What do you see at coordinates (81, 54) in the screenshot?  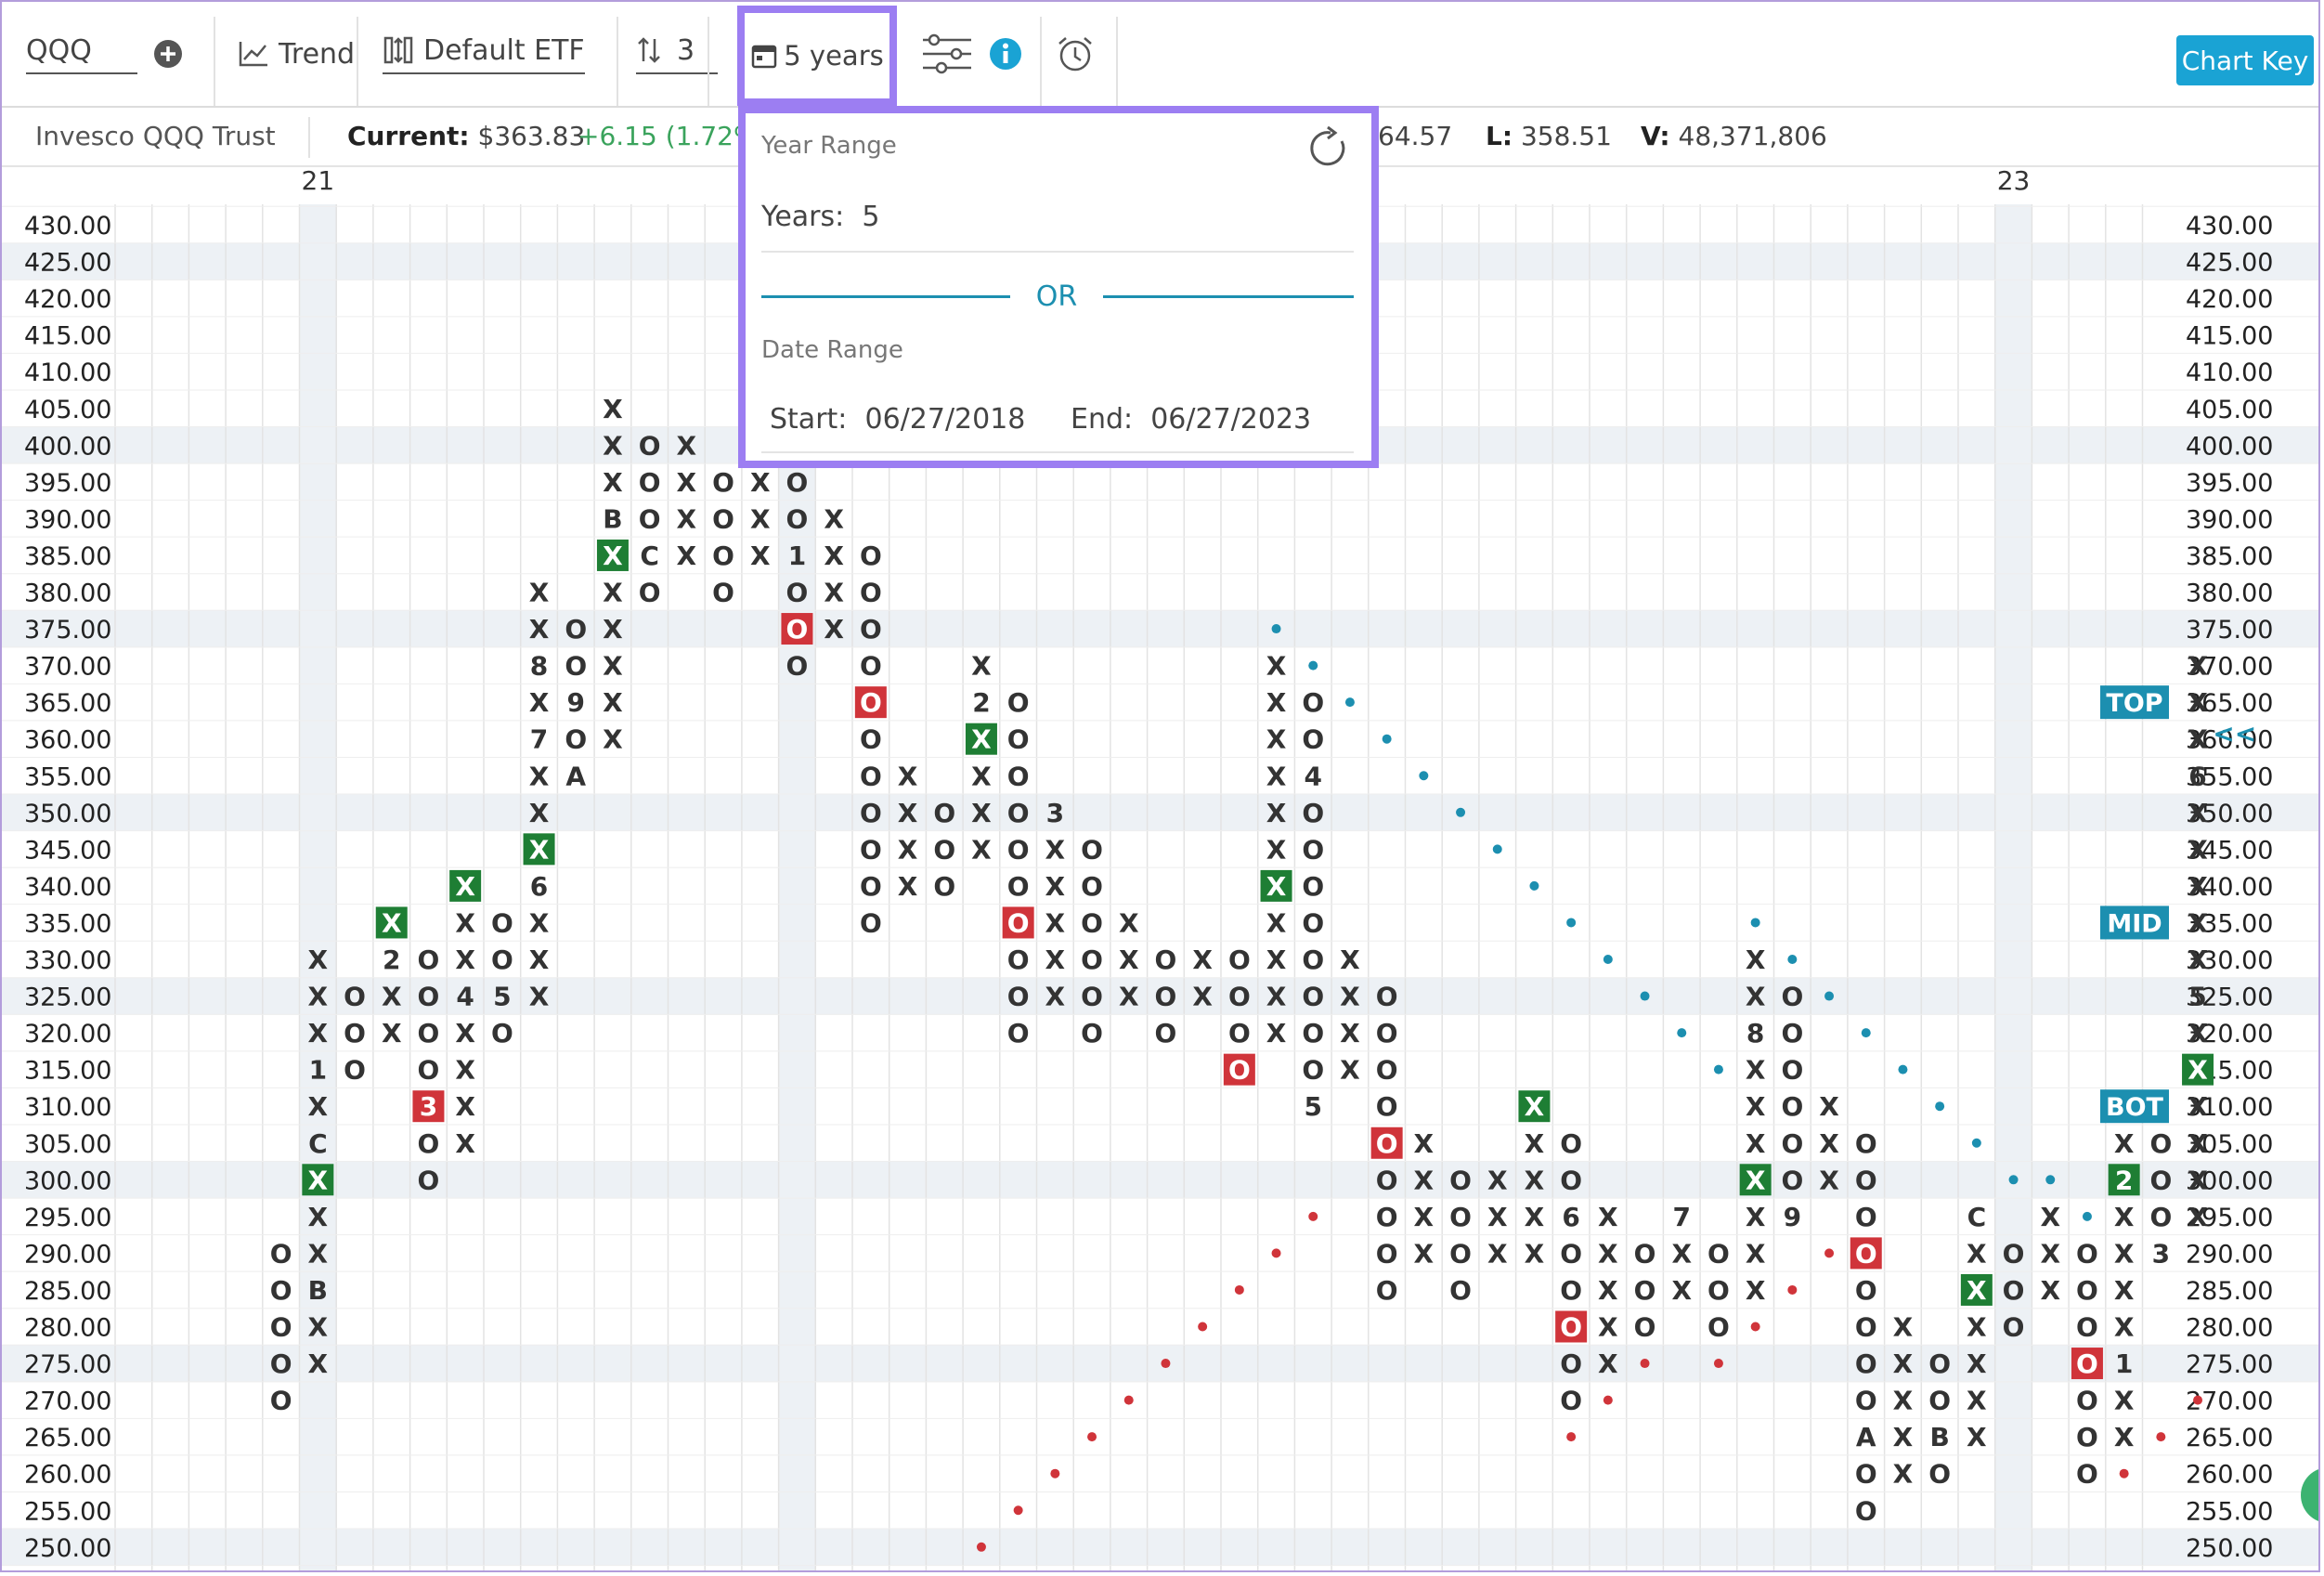 I see `symbol-value: QQQ` at bounding box center [81, 54].